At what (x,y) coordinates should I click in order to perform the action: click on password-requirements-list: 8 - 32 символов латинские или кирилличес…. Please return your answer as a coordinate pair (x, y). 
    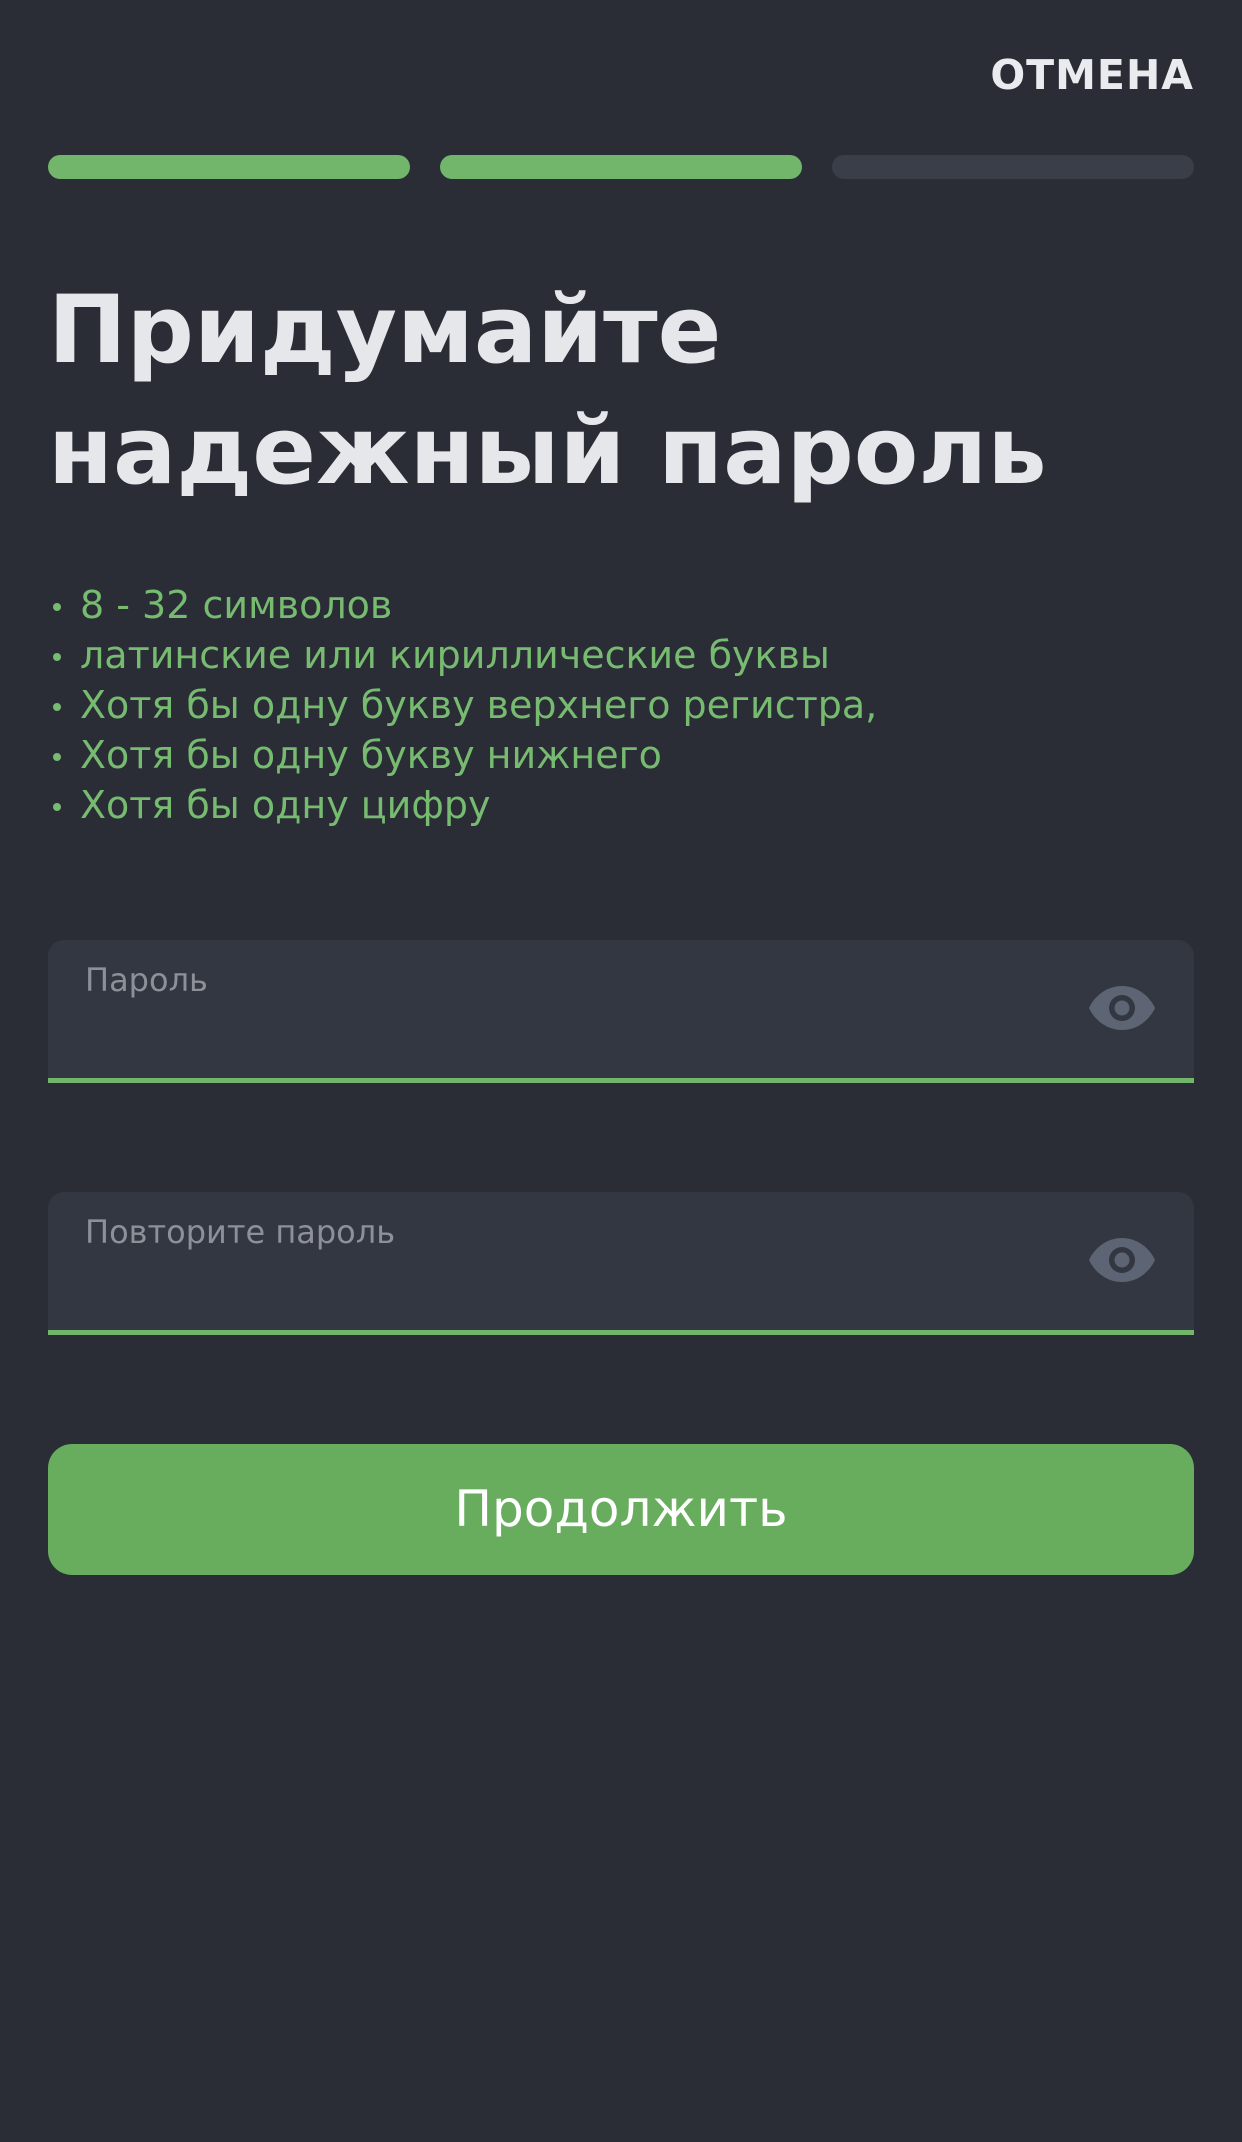
    Looking at the image, I should click on (623, 705).